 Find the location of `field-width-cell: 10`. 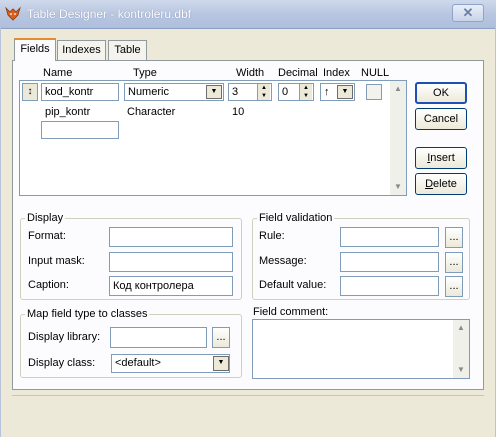

field-width-cell: 10 is located at coordinates (238, 112).